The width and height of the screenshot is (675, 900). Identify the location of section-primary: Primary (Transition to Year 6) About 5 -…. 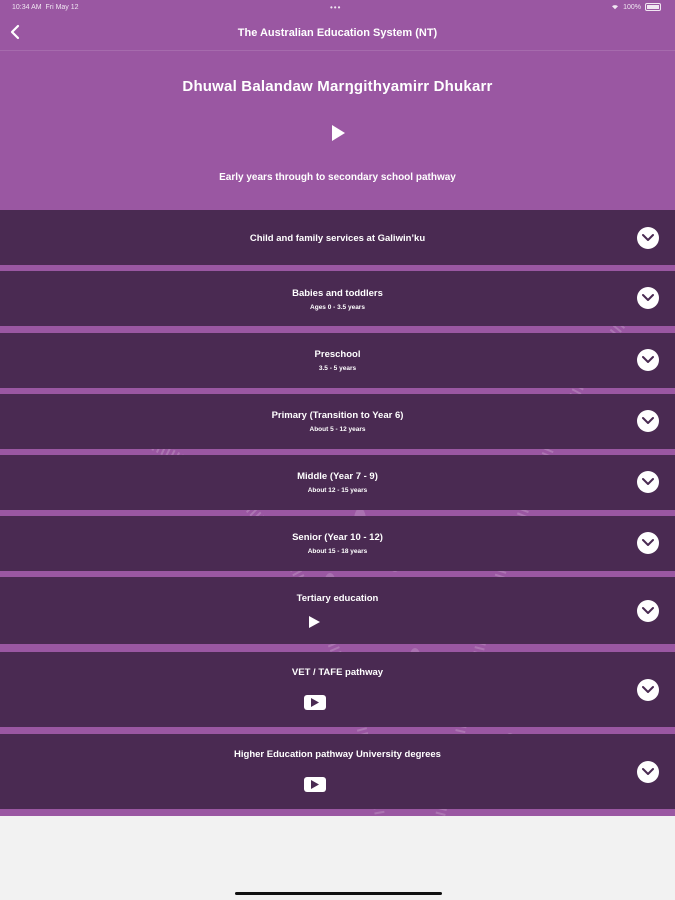
(337, 421).